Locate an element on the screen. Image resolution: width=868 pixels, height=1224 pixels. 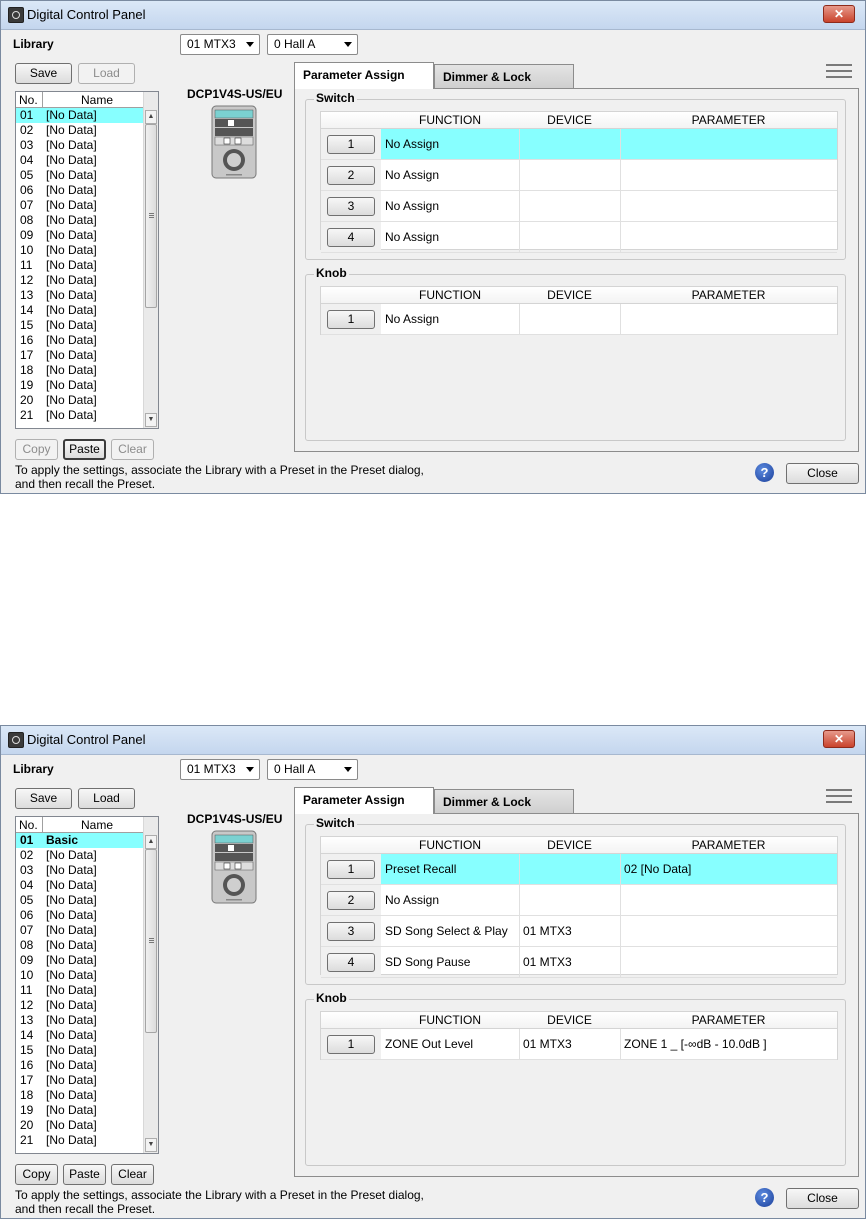
table-row: 4 No Assign is located at coordinates (579, 237).